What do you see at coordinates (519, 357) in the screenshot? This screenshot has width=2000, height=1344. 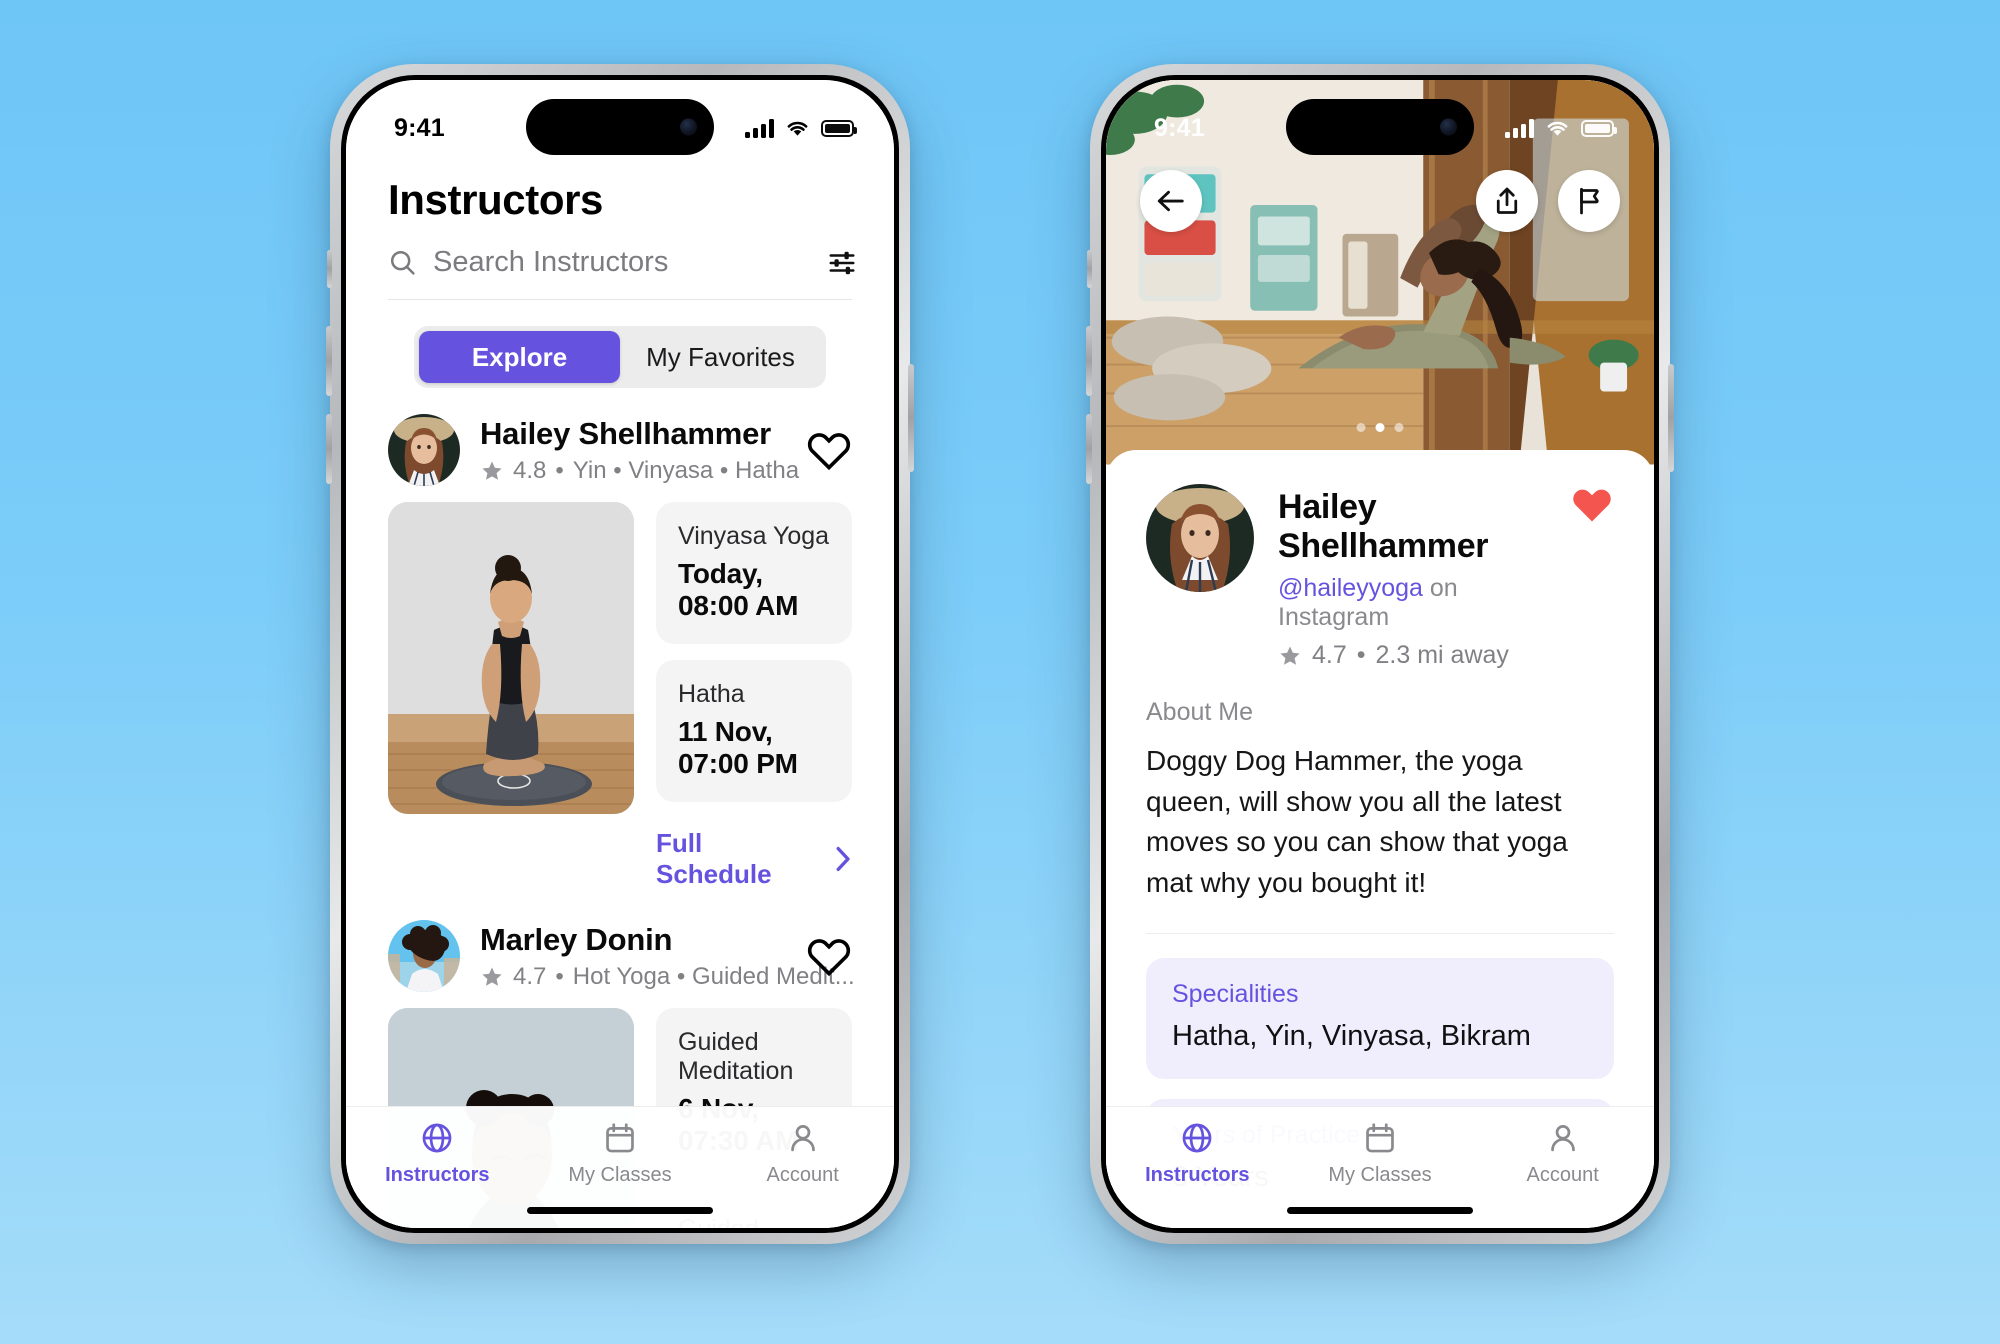 I see `tab-explore: Explore` at bounding box center [519, 357].